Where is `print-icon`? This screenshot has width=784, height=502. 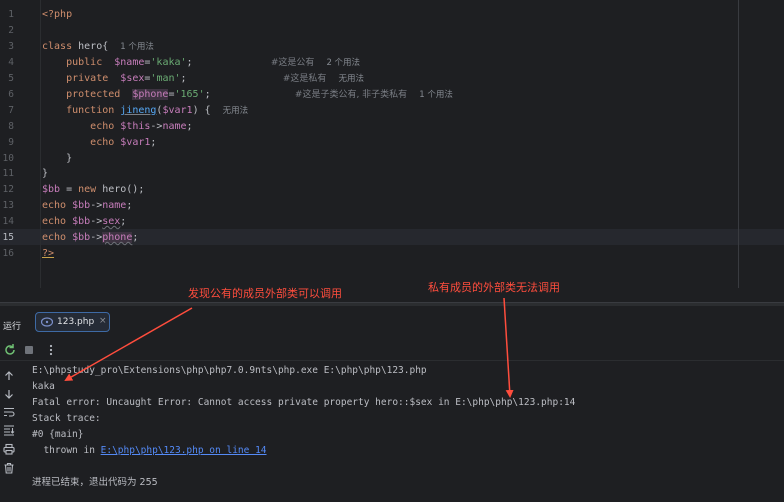
print-icon is located at coordinates (9, 449).